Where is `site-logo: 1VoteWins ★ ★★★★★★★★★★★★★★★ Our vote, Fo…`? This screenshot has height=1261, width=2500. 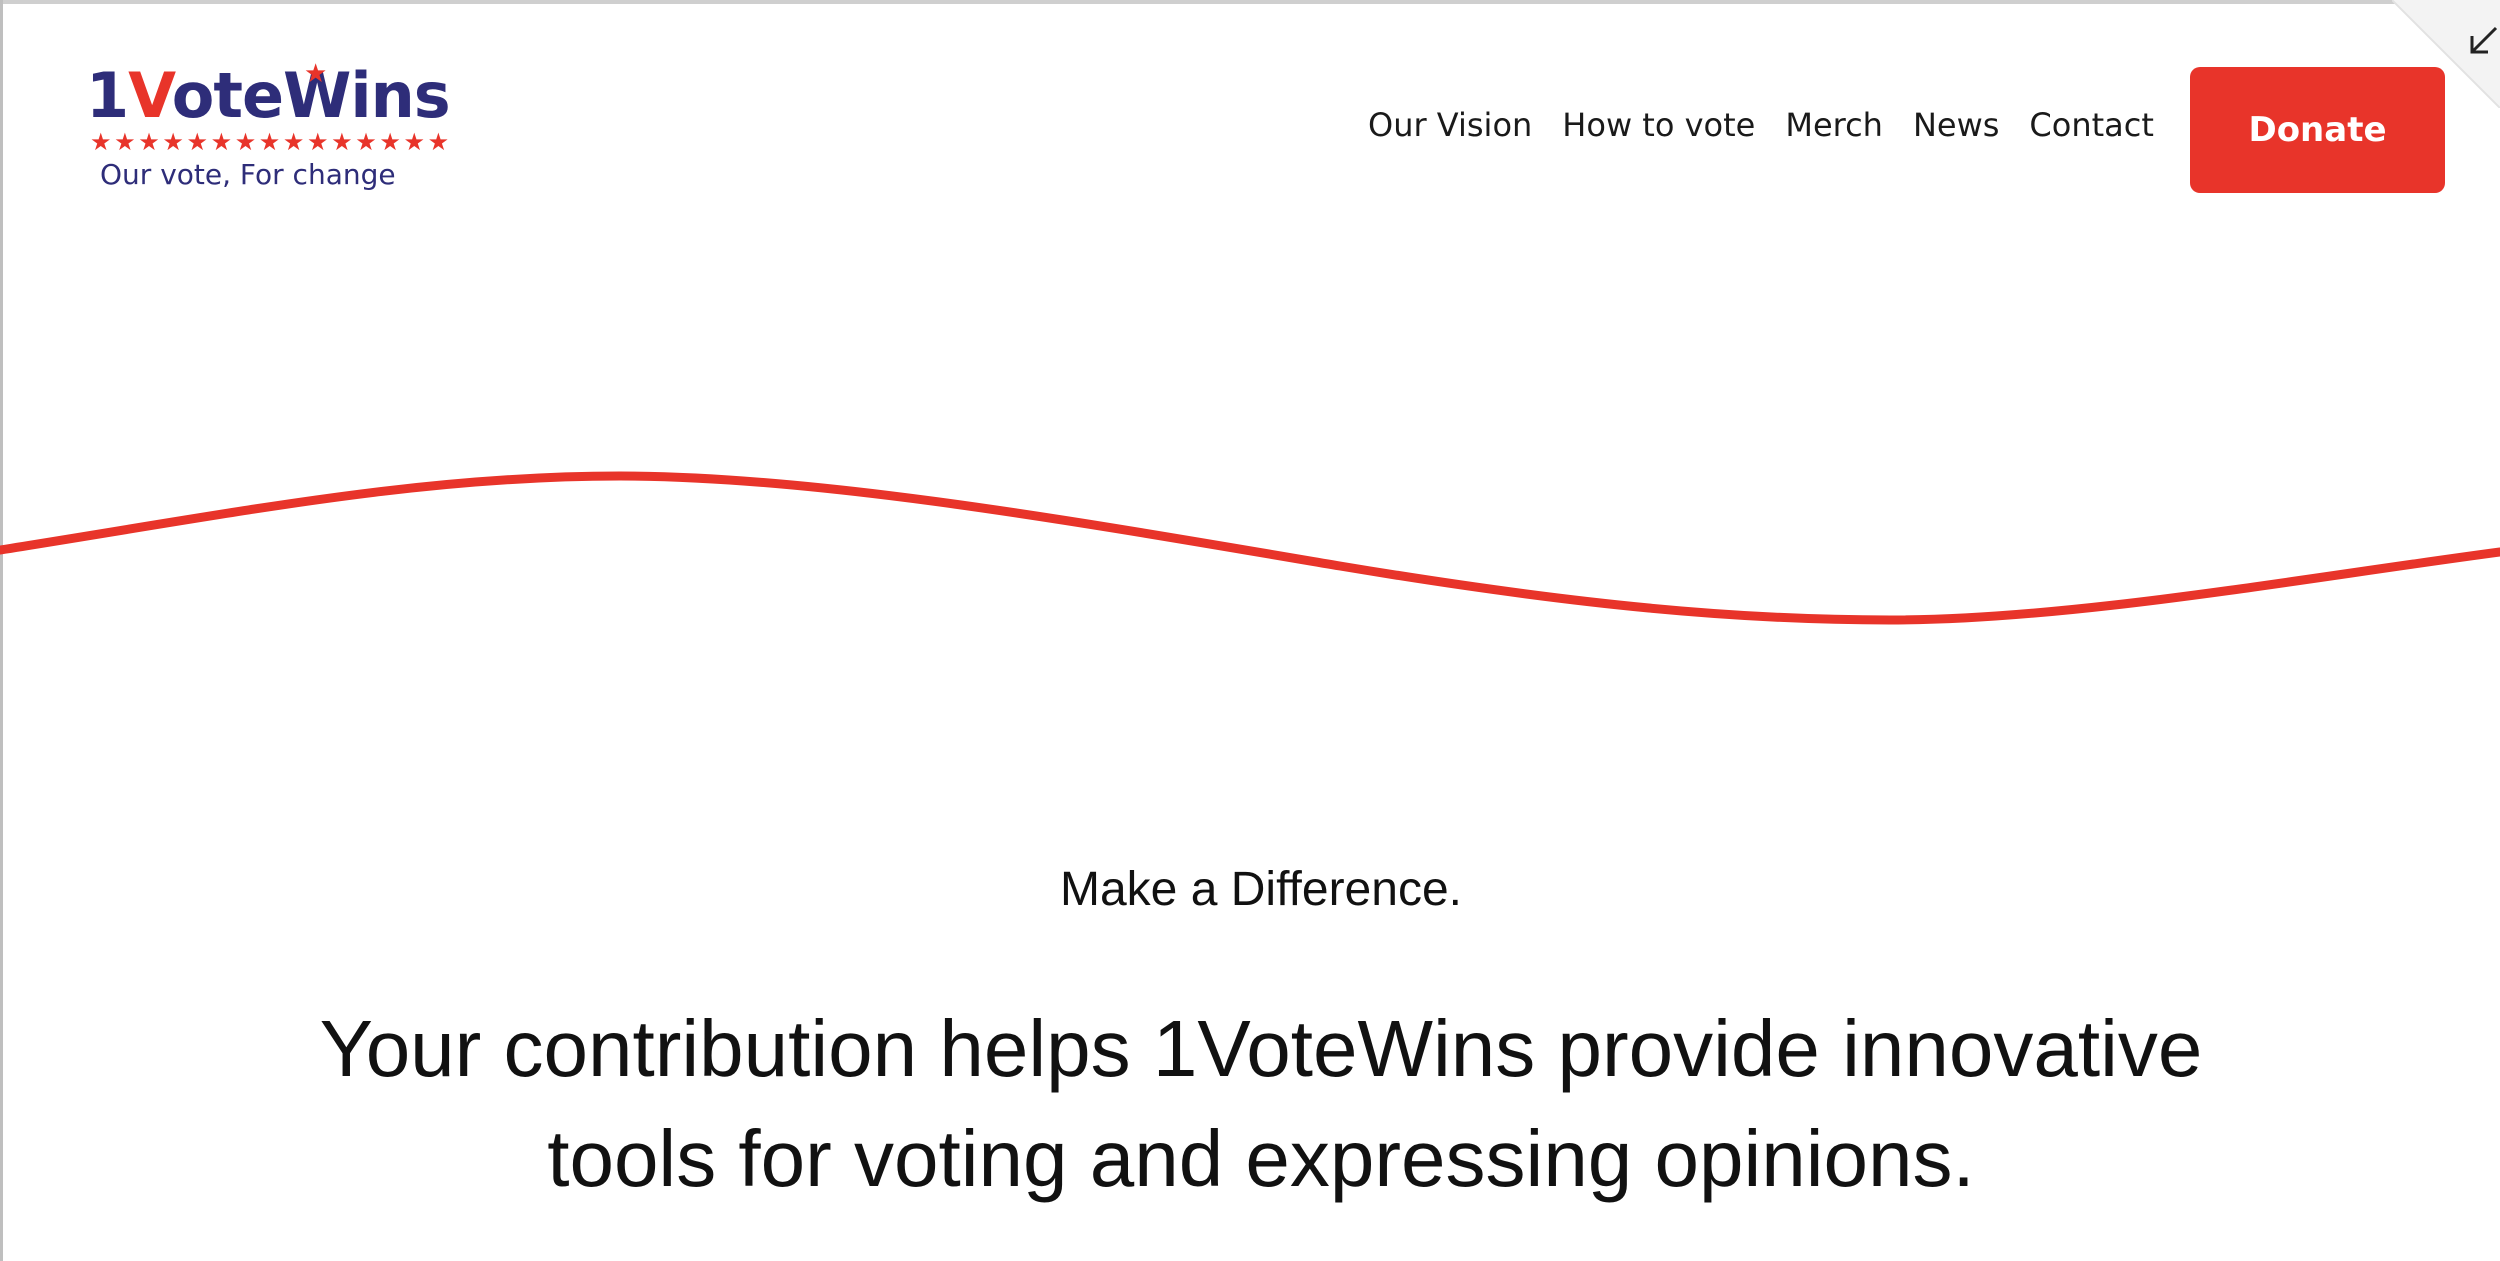 site-logo: 1VoteWins ★ ★★★★★★★★★★★★★★★ Our vote, Fo… is located at coordinates (268, 128).